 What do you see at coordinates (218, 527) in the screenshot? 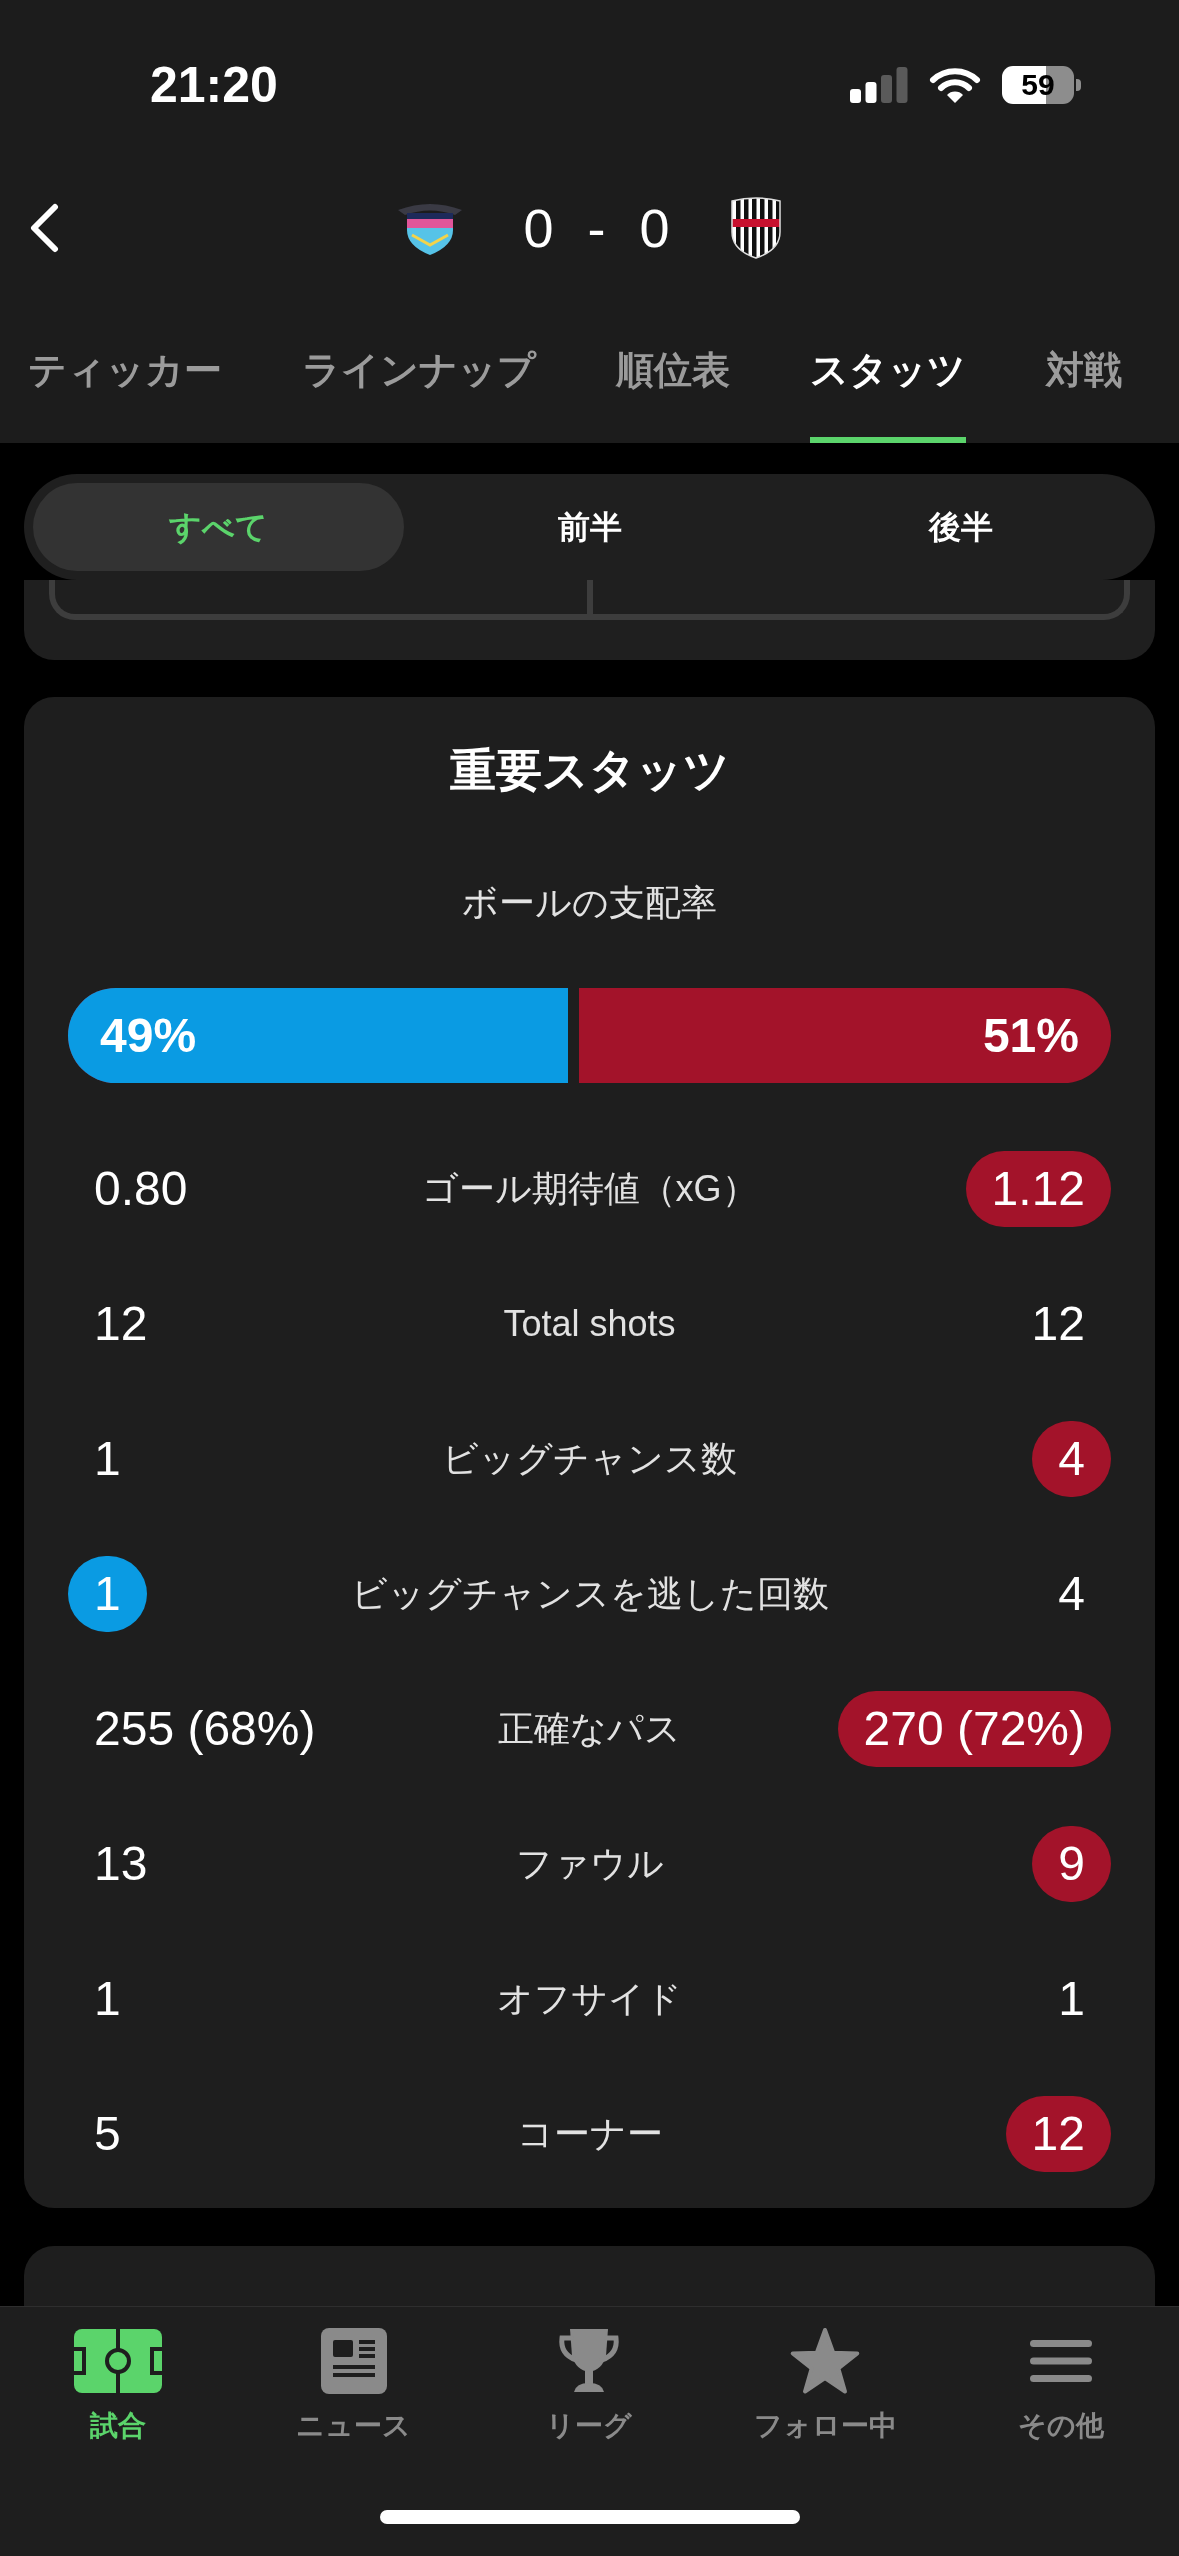
I see `period-tab: すべて` at bounding box center [218, 527].